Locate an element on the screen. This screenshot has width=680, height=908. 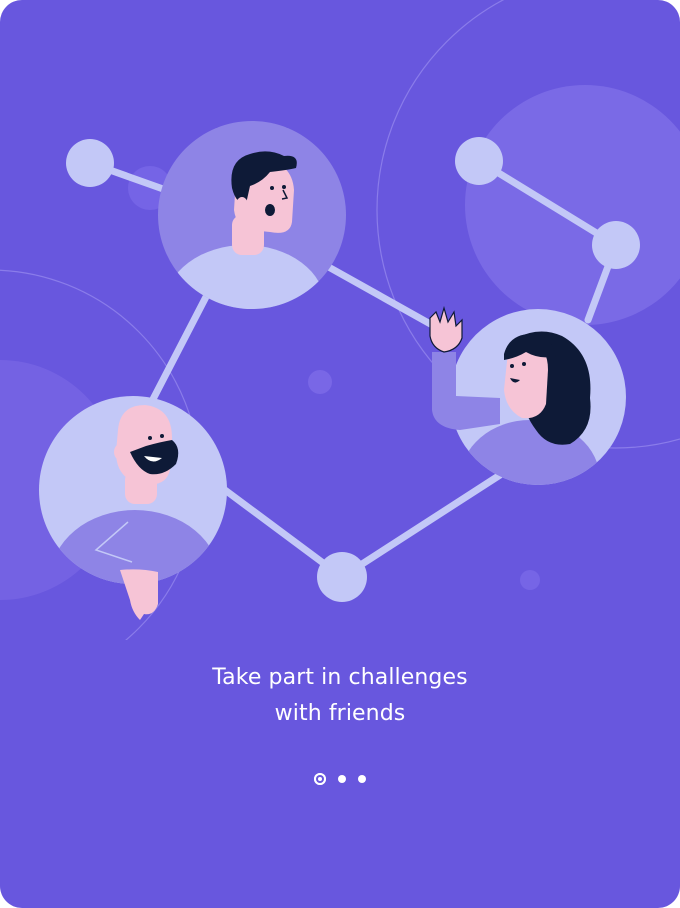
title-line-2: with friends is located at coordinates (340, 713).